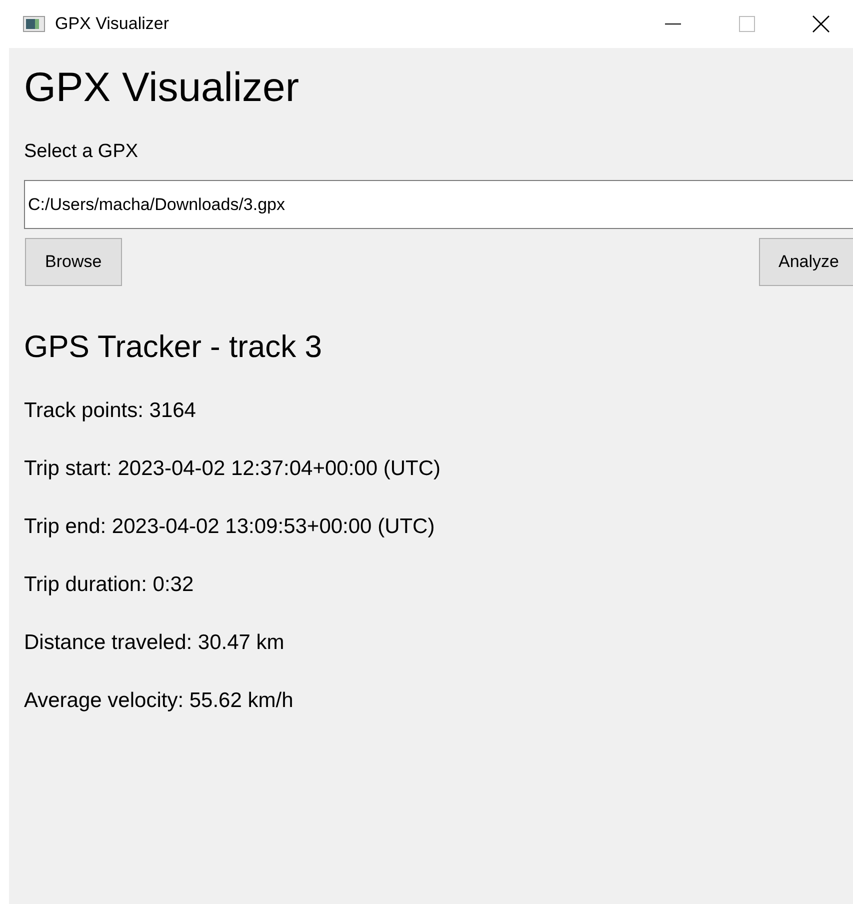 This screenshot has height=904, width=853. What do you see at coordinates (438, 204) in the screenshot?
I see `file-path-field: C:/Users/macha/Downloads/3.gpx` at bounding box center [438, 204].